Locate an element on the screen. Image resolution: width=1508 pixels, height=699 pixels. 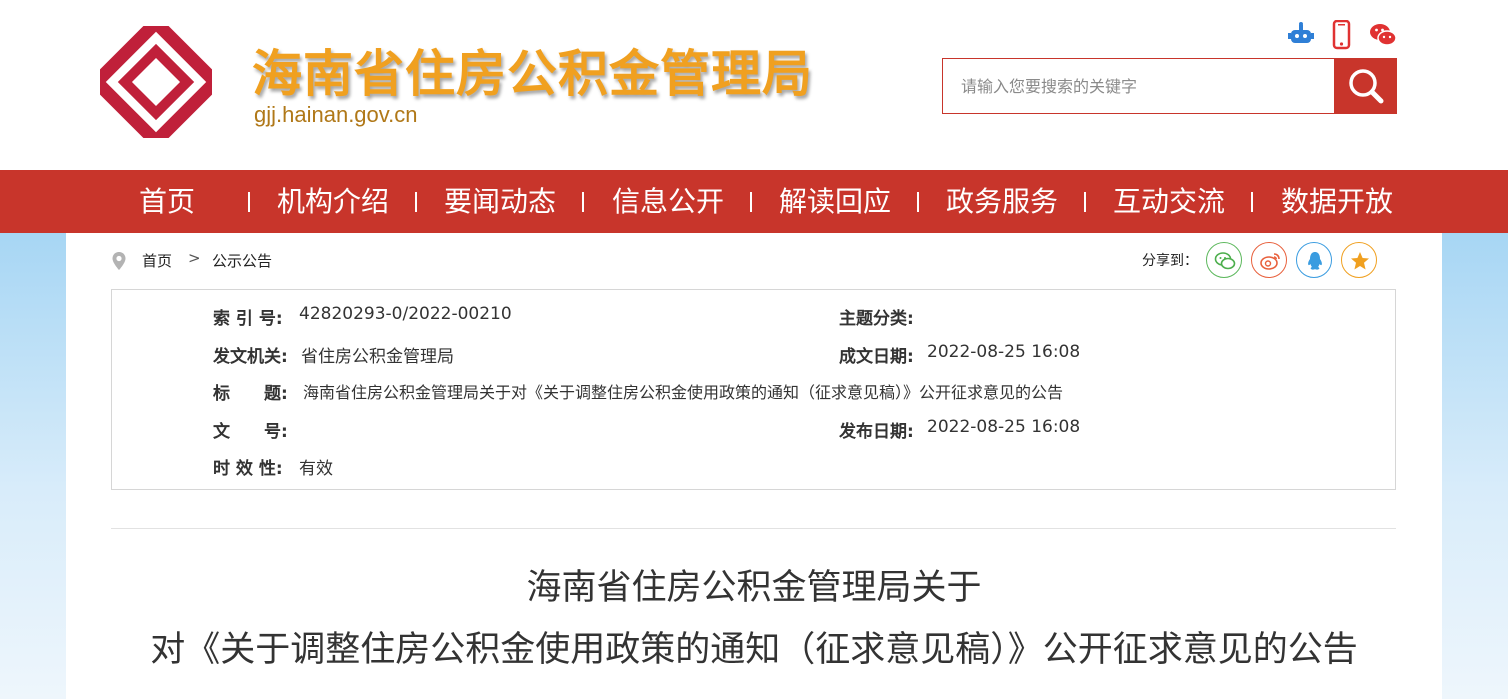
share-label: 分享到： is located at coordinates (1170, 261).